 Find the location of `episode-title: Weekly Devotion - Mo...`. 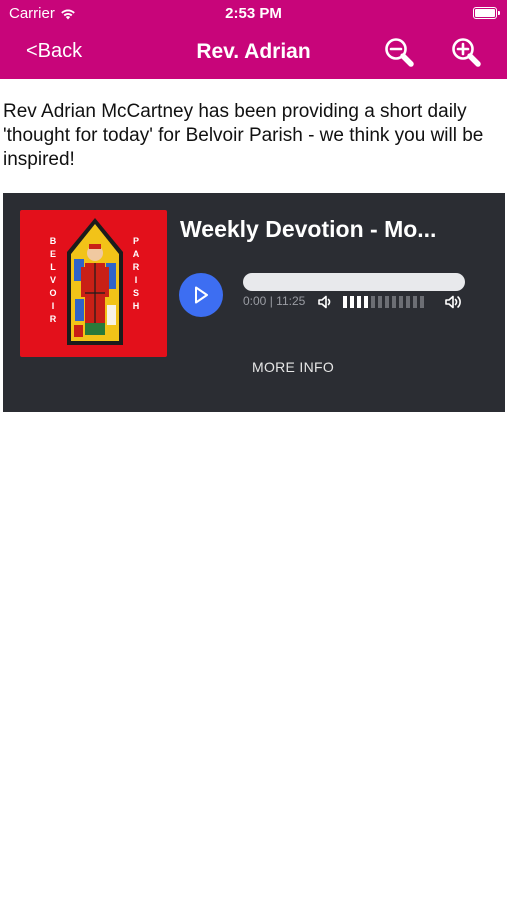

episode-title: Weekly Devotion - Mo... is located at coordinates (308, 229).